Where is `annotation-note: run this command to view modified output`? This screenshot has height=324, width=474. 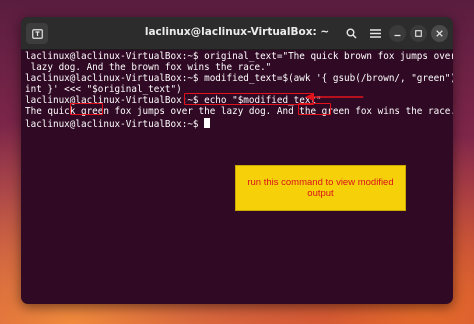
annotation-note: run this command to view modified output is located at coordinates (320, 188).